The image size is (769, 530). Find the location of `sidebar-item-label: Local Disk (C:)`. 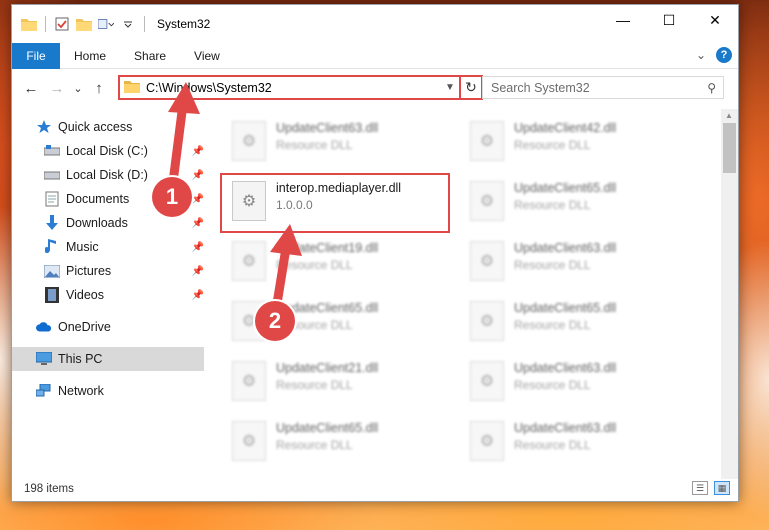

sidebar-item-label: Local Disk (C:) is located at coordinates (107, 151).